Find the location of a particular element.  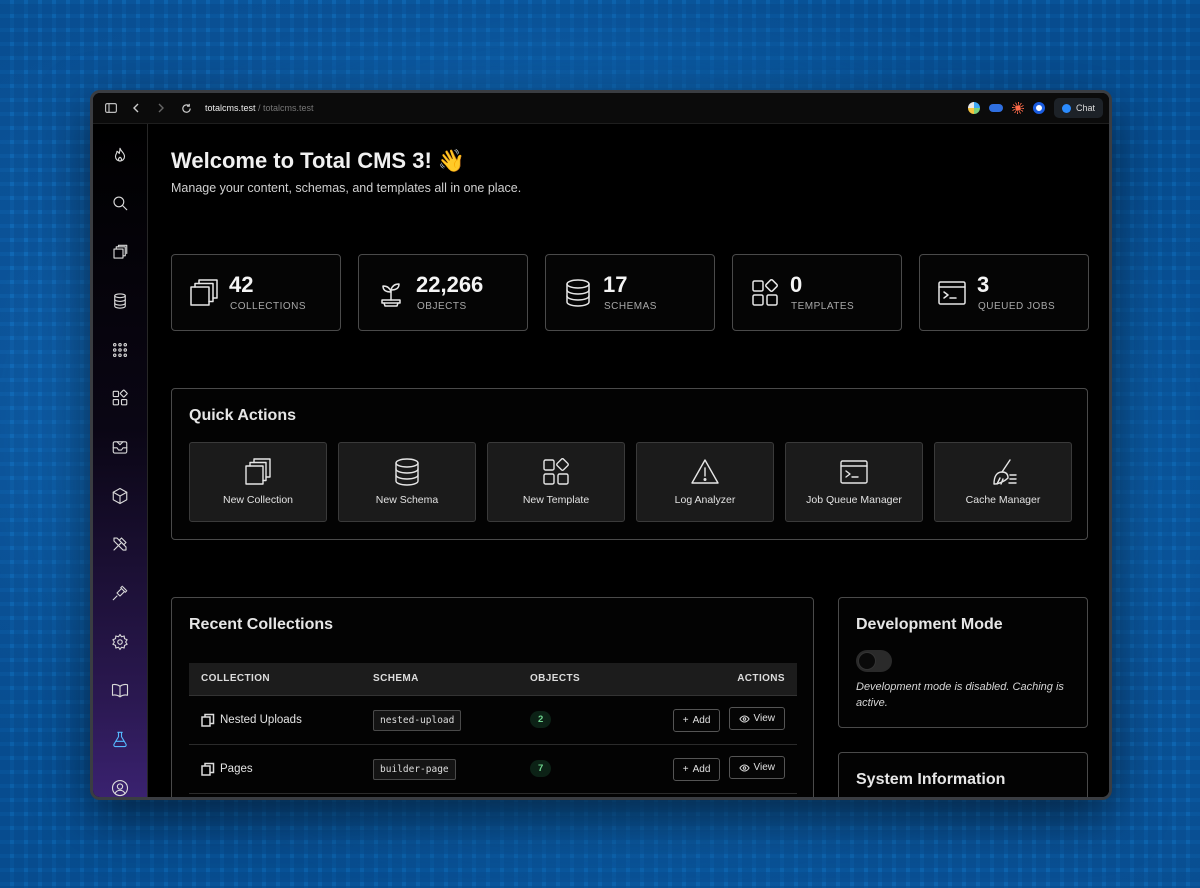

password-extension-icon is located at coordinates (1038, 108).